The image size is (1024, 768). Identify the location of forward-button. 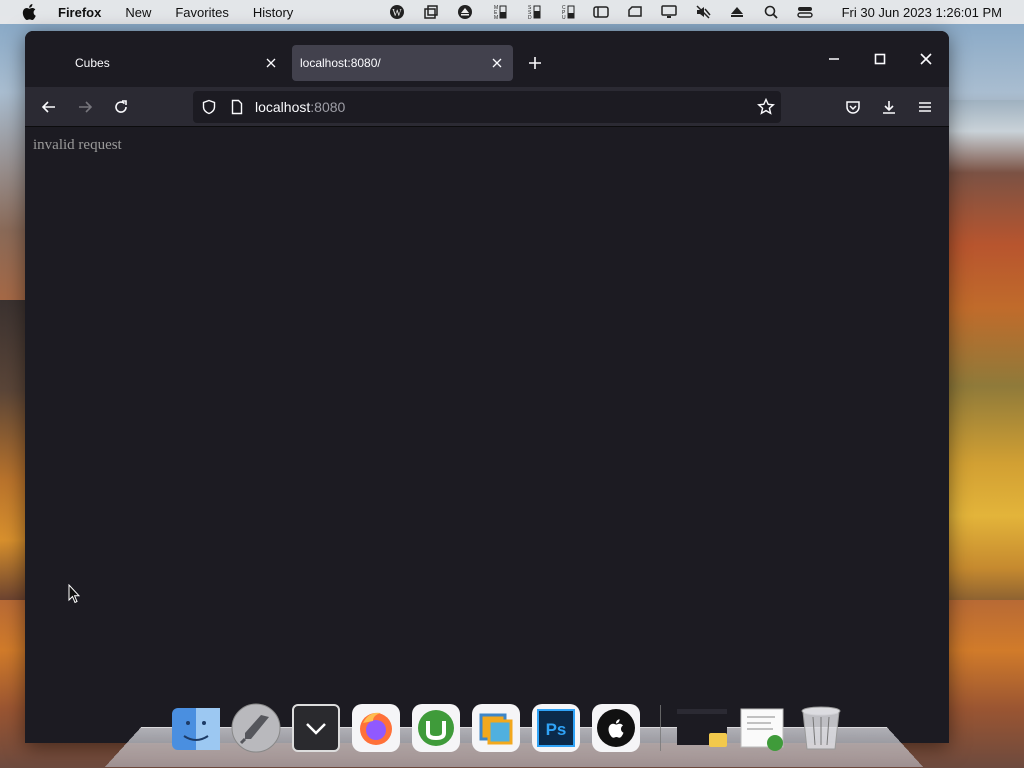
(85, 107).